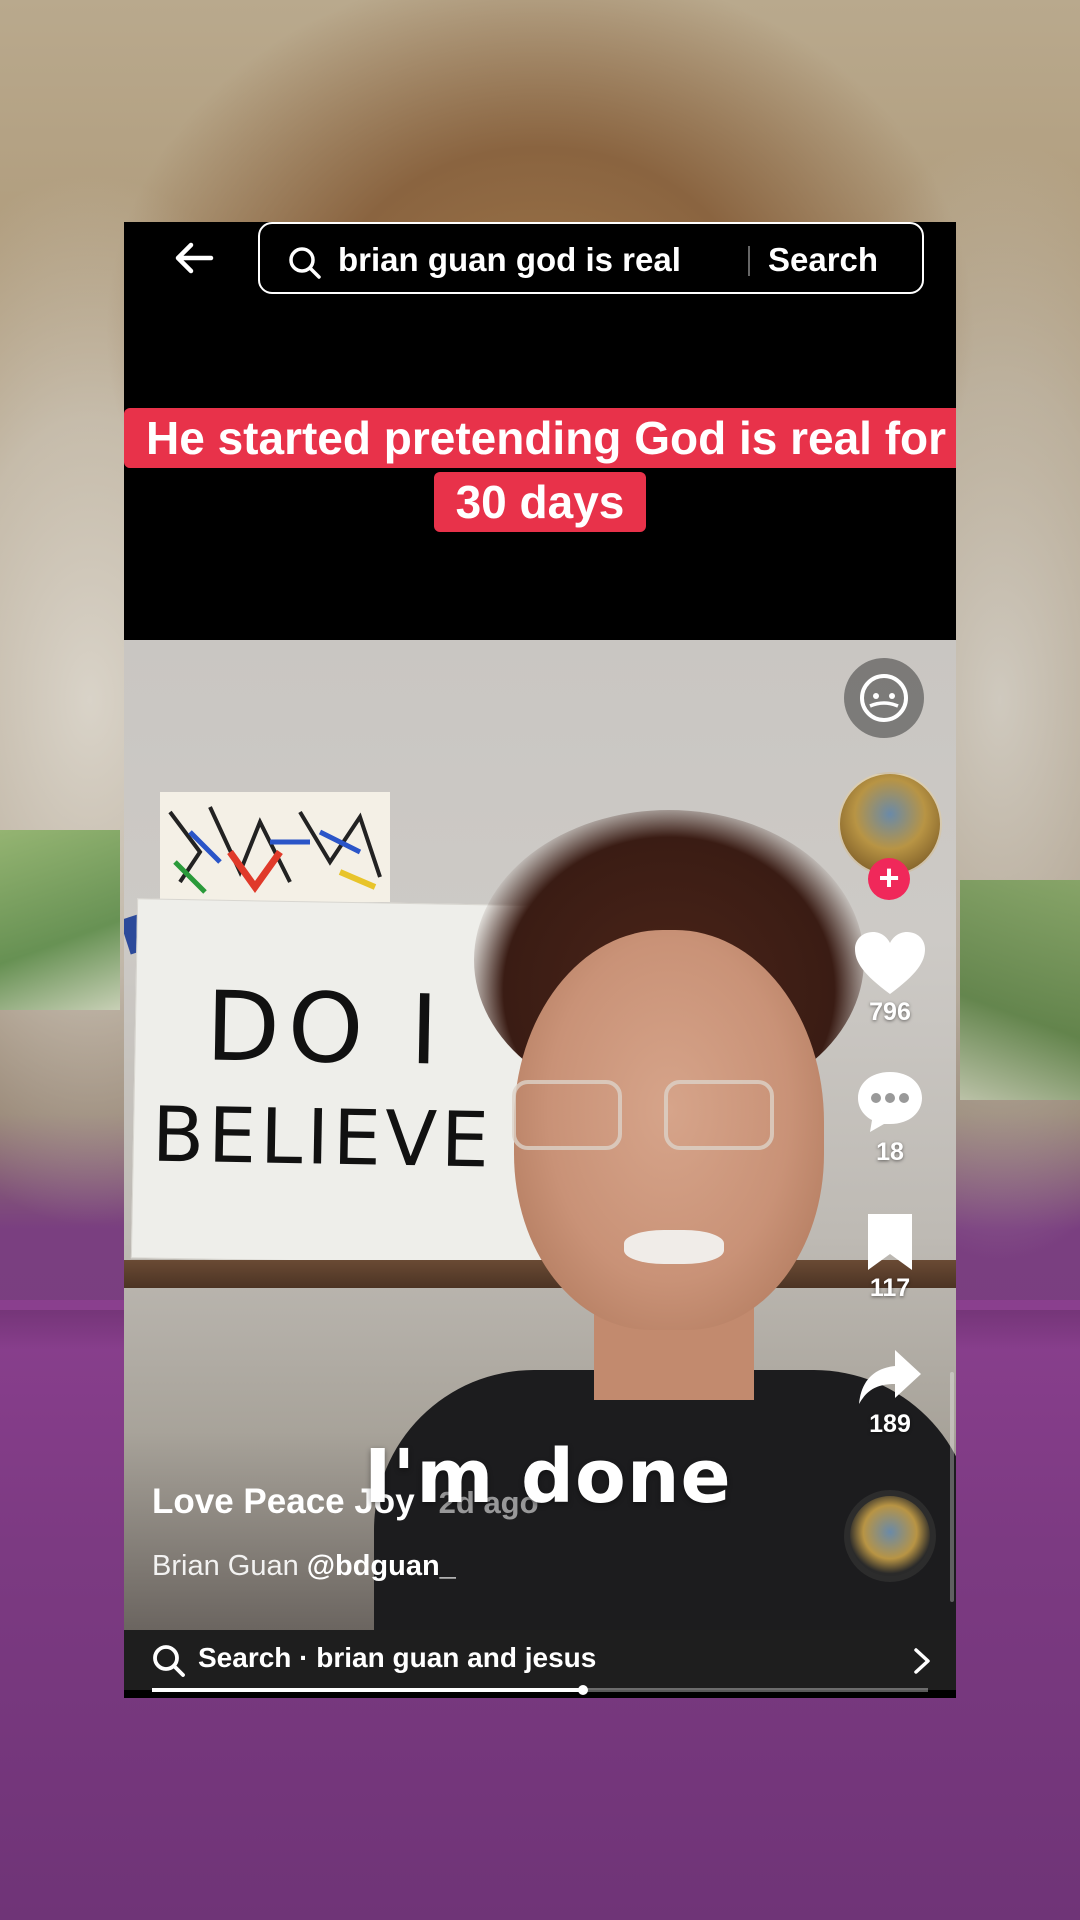 The height and width of the screenshot is (1920, 1080). I want to click on related-search-bar: Search · brian guan and jesus, so click(540, 1660).